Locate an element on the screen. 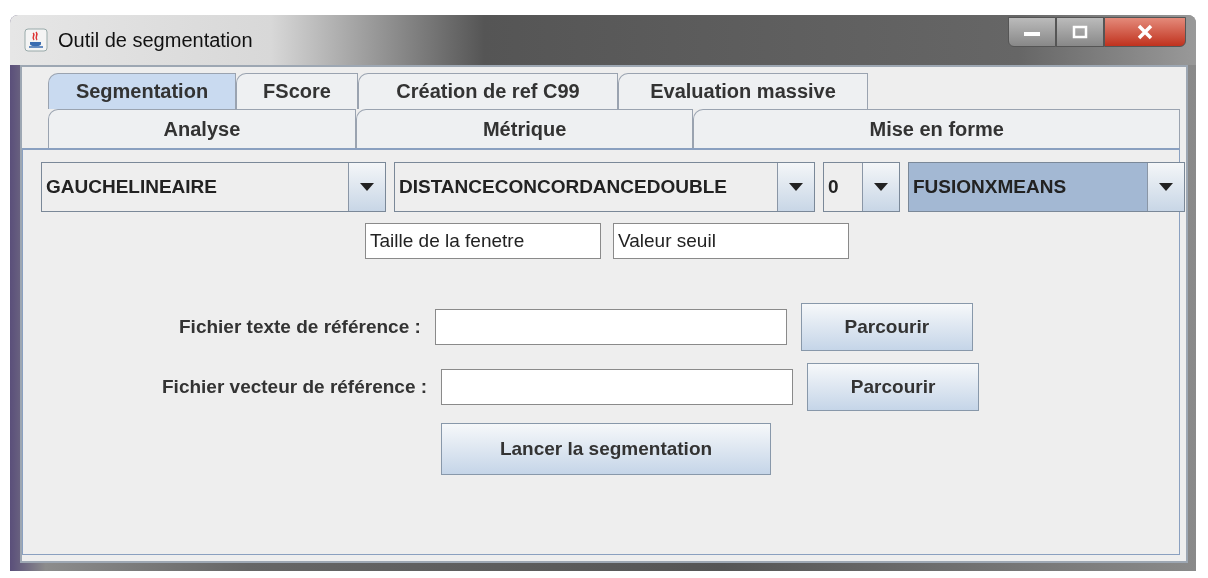 The image size is (1208, 578). dropdown: DISTANCECONCORDANCEDOUBLE is located at coordinates (604, 187).